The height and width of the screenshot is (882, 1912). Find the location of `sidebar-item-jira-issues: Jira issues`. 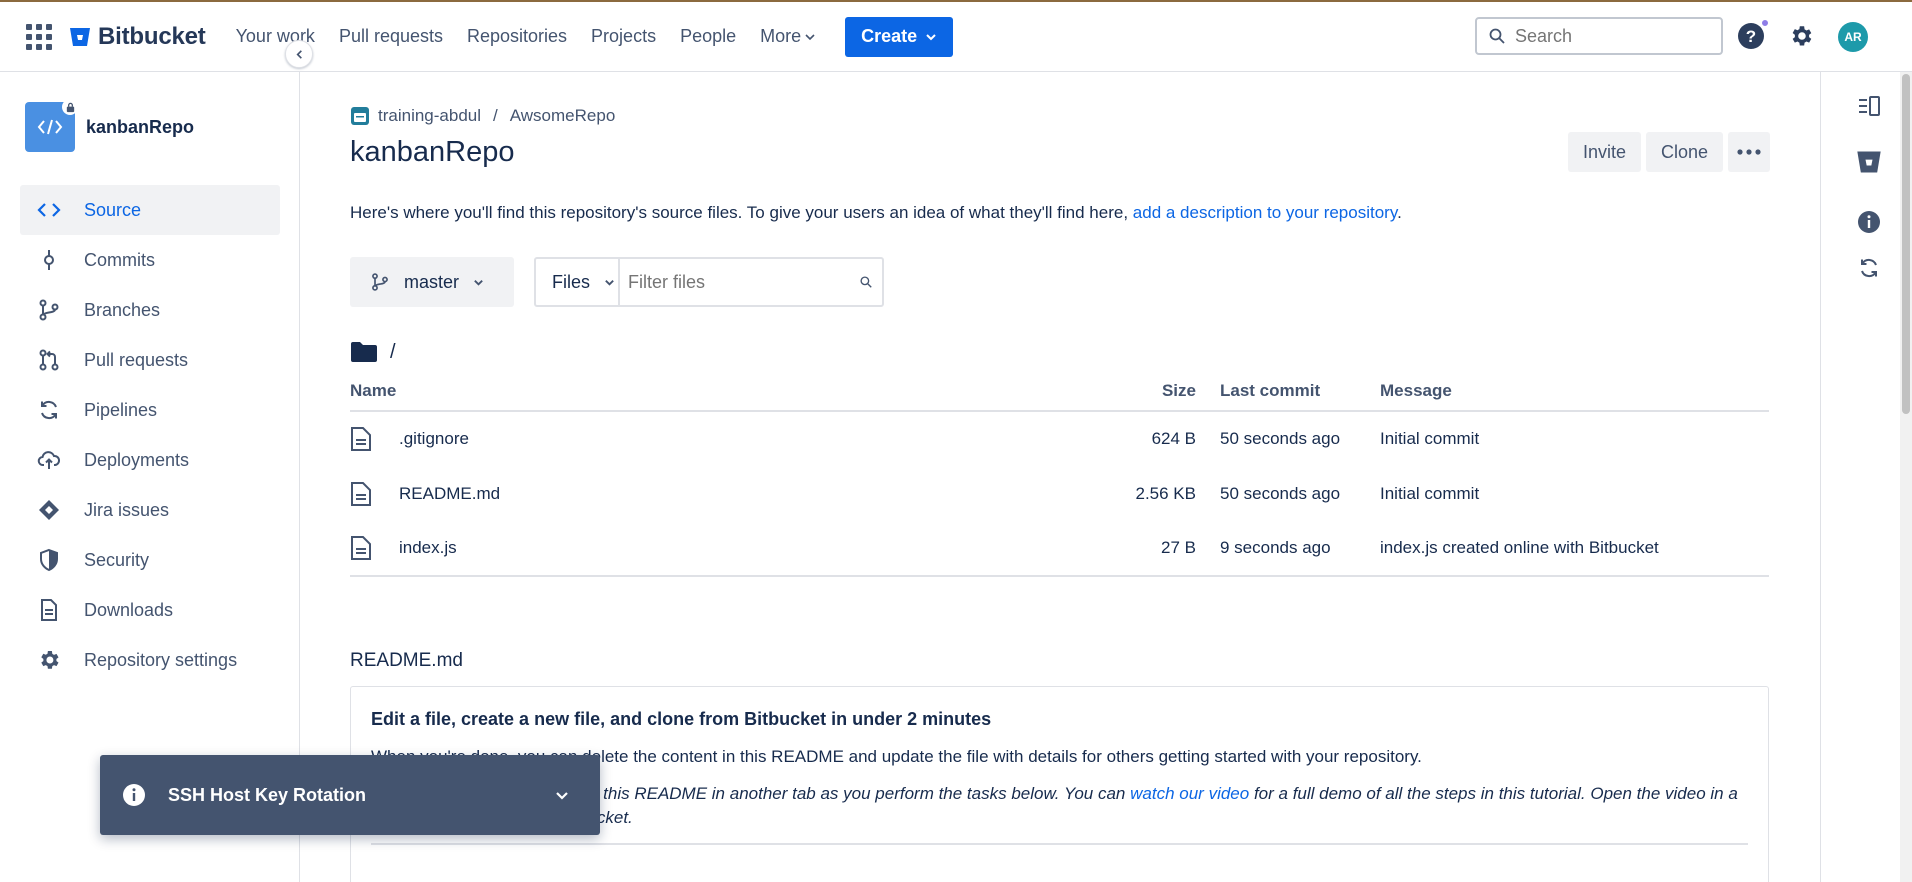

sidebar-item-jira-issues: Jira issues is located at coordinates (150, 510).